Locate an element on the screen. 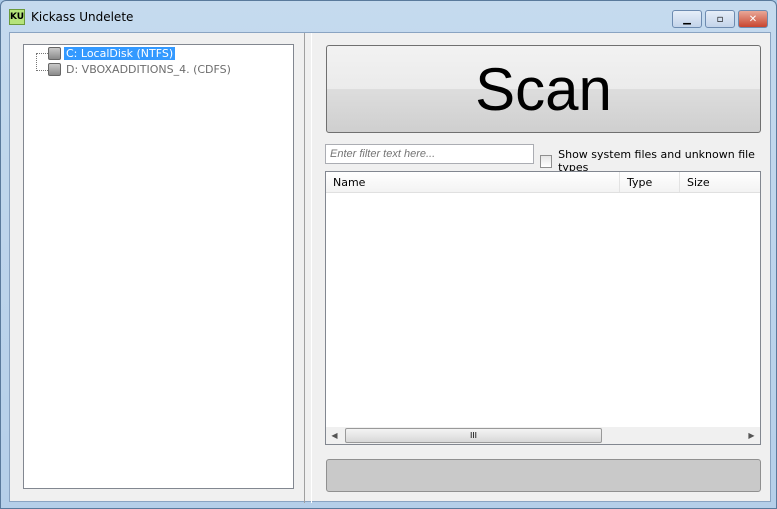 This screenshot has height=509, width=777. column-header-size: Size is located at coordinates (720, 182).